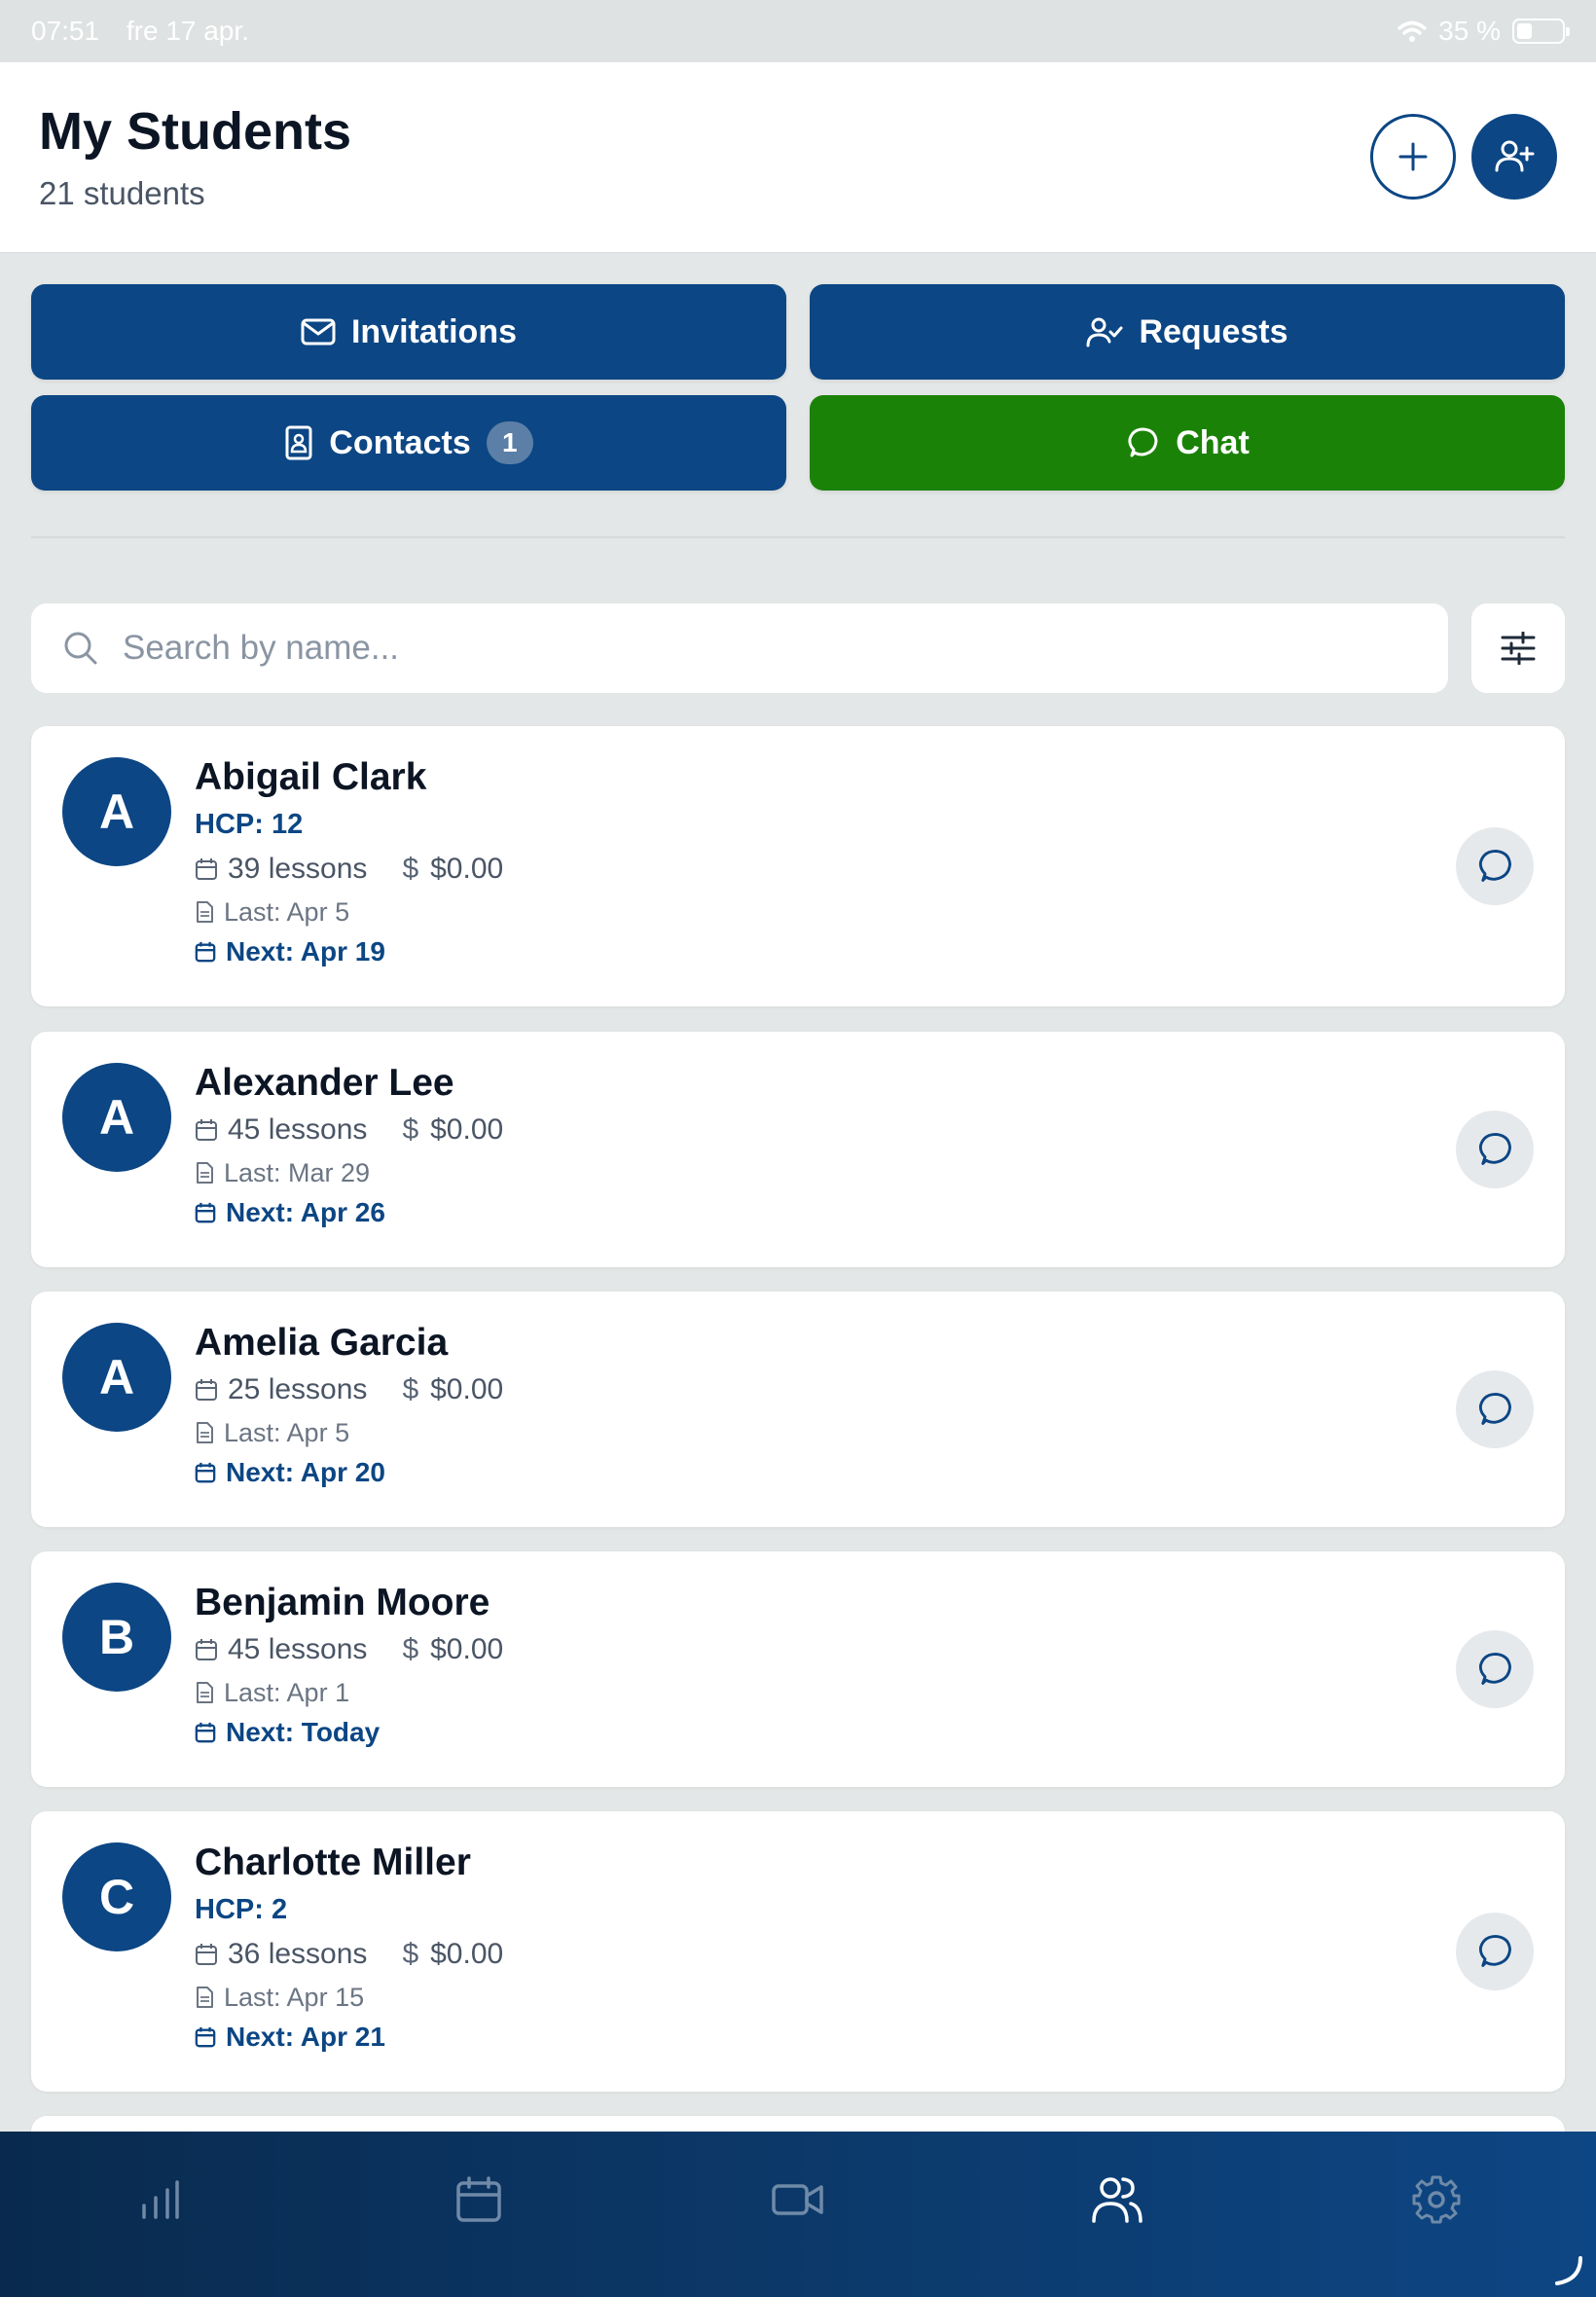 Image resolution: width=1596 pixels, height=2297 pixels. I want to click on battery-text: 35 %, so click(1469, 31).